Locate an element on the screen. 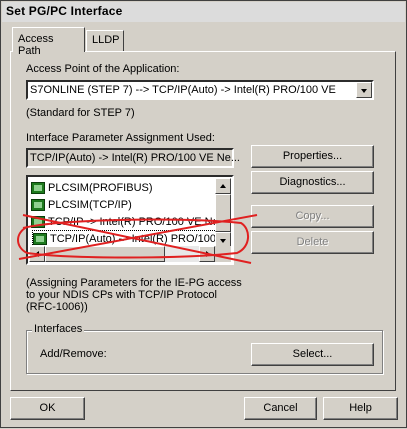 This screenshot has height=429, width=407. scroll-corner is located at coordinates (223, 254).